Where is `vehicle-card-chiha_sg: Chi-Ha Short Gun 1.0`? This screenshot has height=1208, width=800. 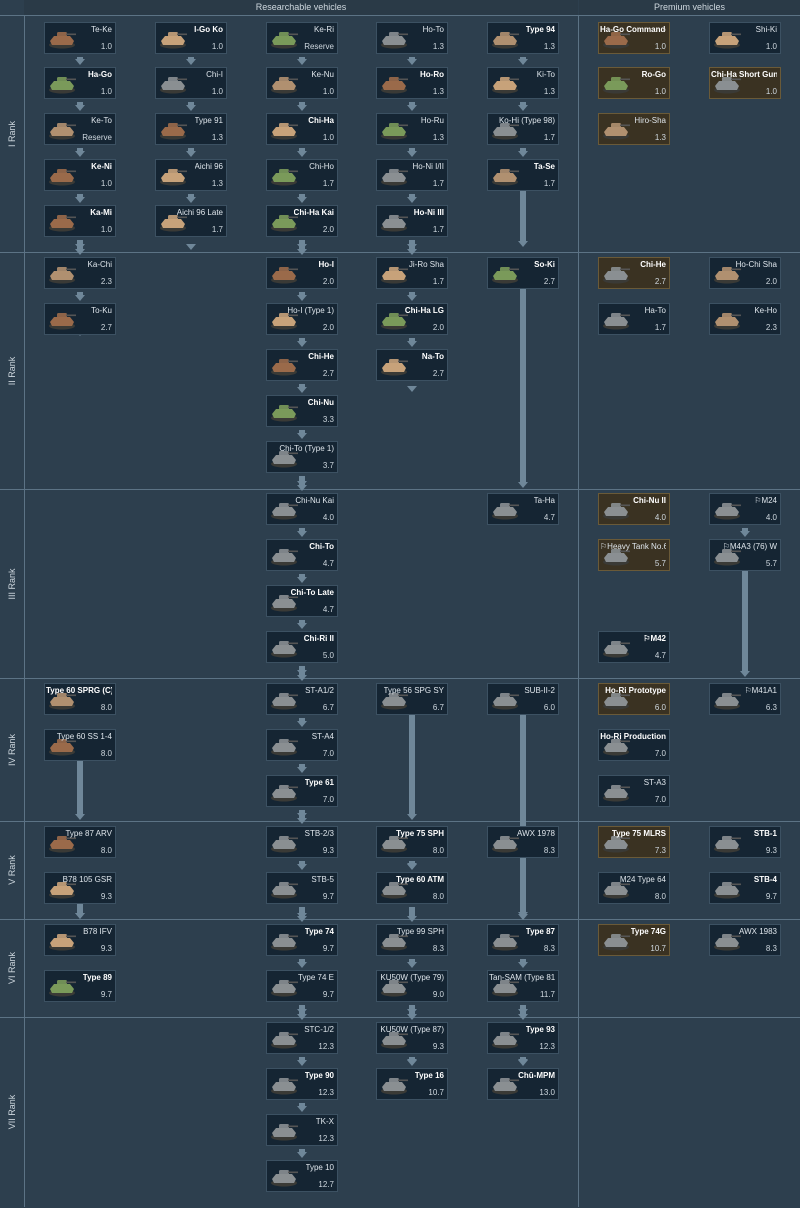 vehicle-card-chiha_sg: Chi-Ha Short Gun 1.0 is located at coordinates (745, 83).